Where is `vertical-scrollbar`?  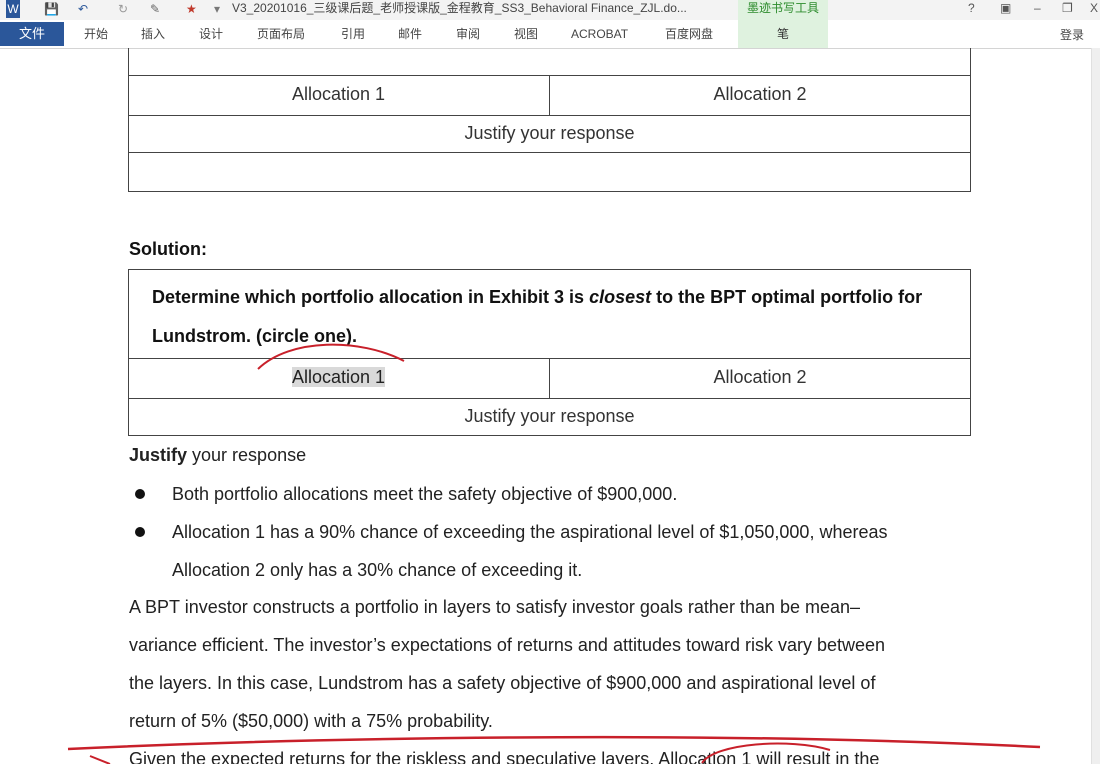 vertical-scrollbar is located at coordinates (1095, 406).